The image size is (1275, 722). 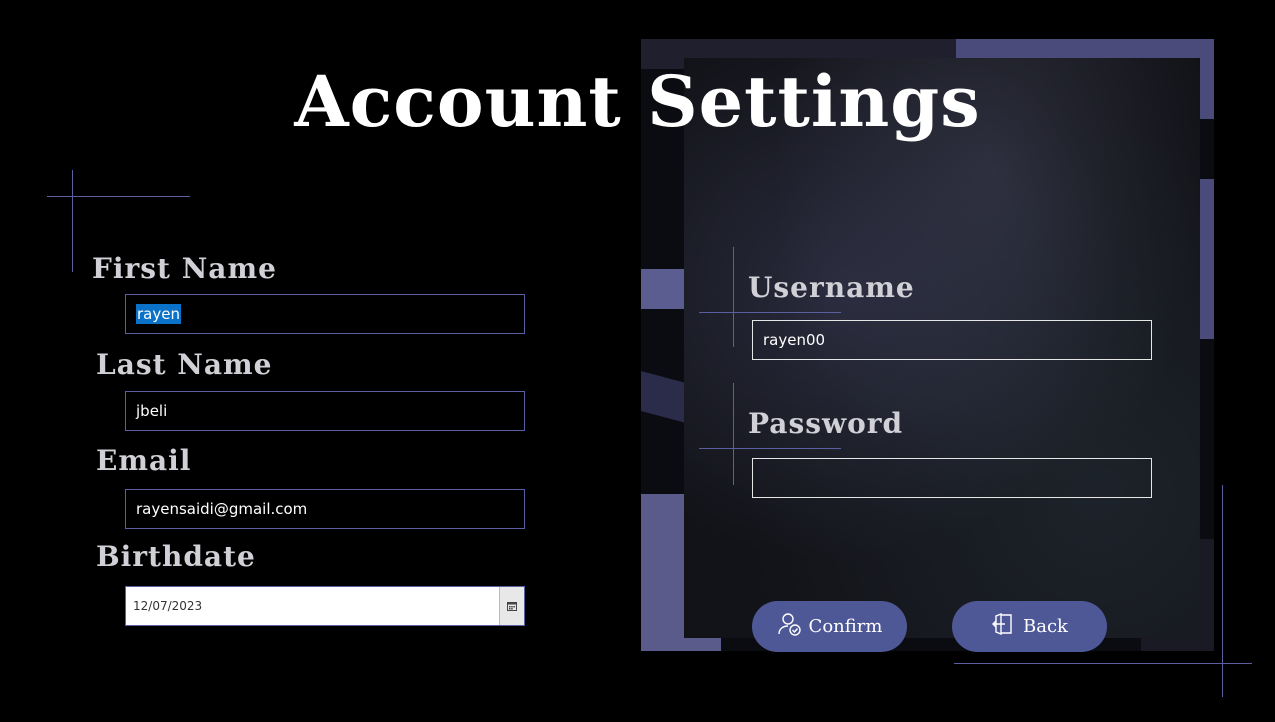 What do you see at coordinates (325, 509) in the screenshot?
I see `email-field: rayensaidi@gmail.com` at bounding box center [325, 509].